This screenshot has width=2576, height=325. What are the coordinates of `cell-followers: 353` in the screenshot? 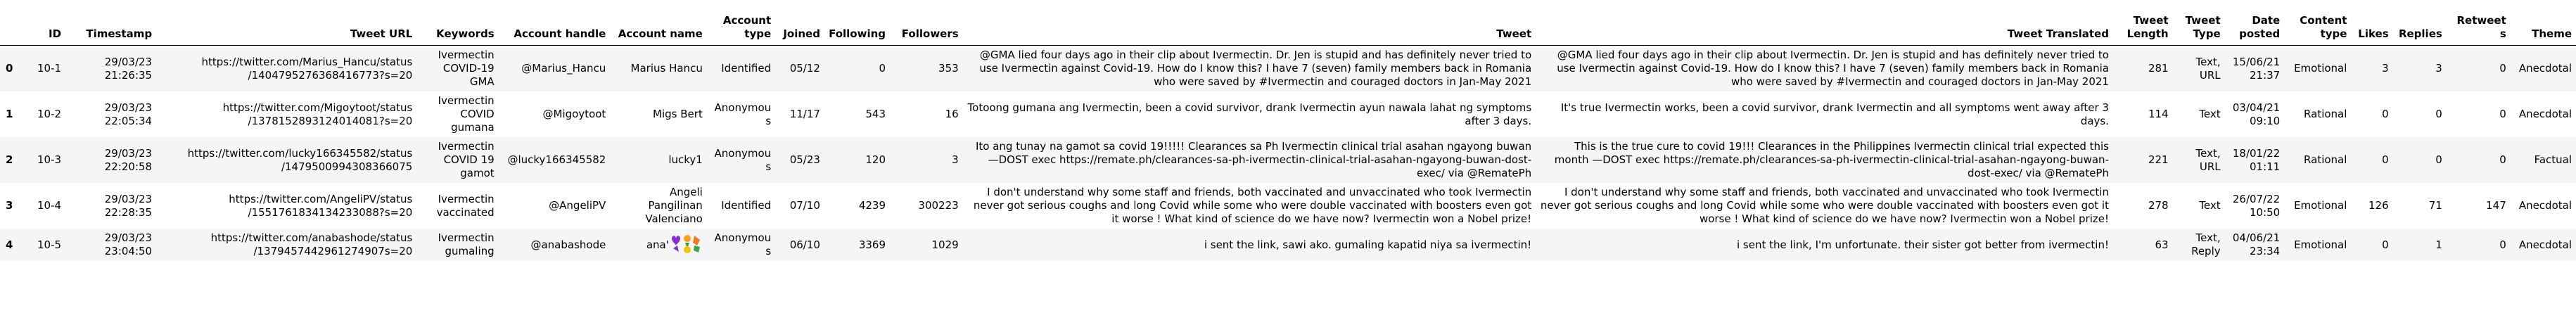 It's located at (948, 68).